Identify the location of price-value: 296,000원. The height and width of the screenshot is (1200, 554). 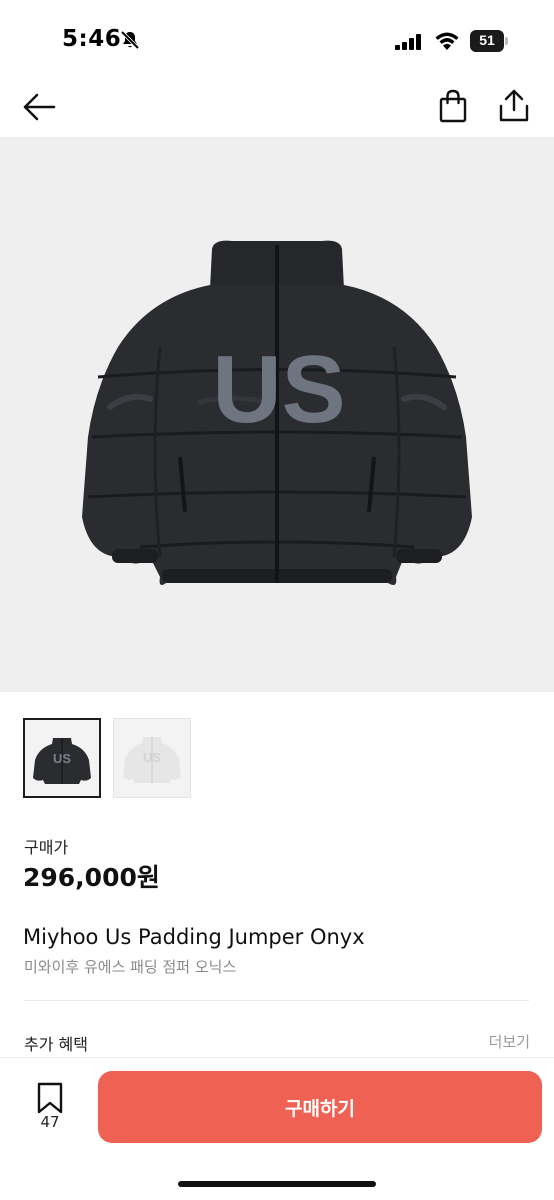
(91, 877).